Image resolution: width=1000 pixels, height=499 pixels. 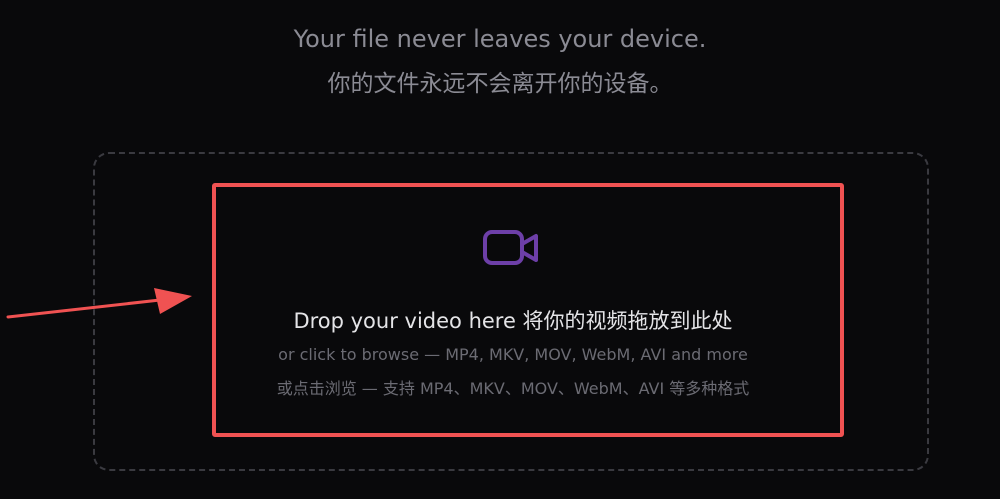 I want to click on dropzone-subtitle-chinese: 或点击浏览 — 支持 MP4、MKV、MOV、WebM、AVI 等多种格式, so click(x=513, y=388).